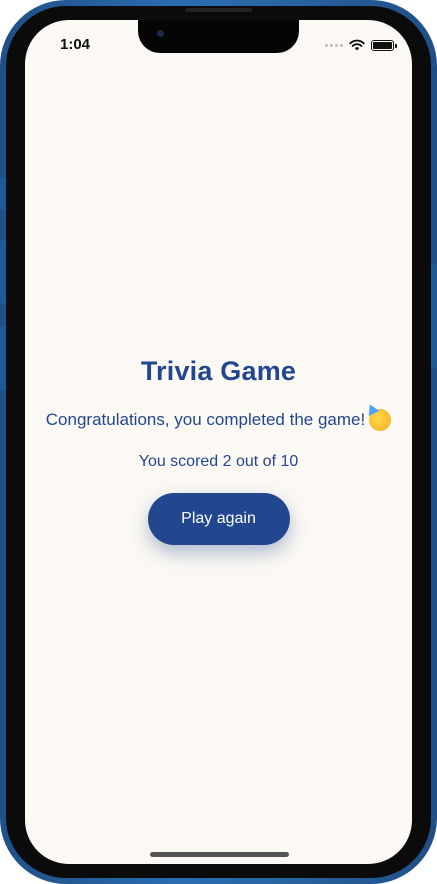 This screenshot has height=884, width=437. What do you see at coordinates (205, 419) in the screenshot?
I see `completion-message-text: Congratulations, you completed the game!` at bounding box center [205, 419].